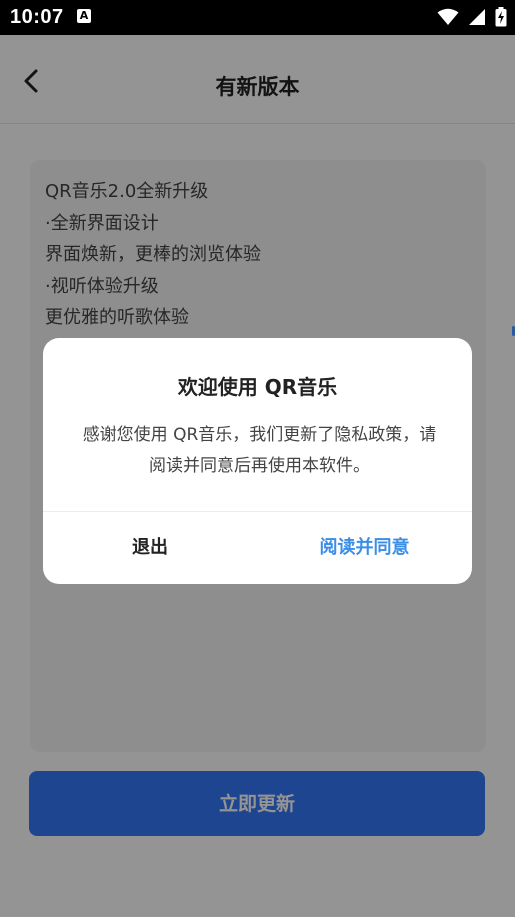 Image resolution: width=515 pixels, height=917 pixels. I want to click on notification-badge-icon: A, so click(84, 16).